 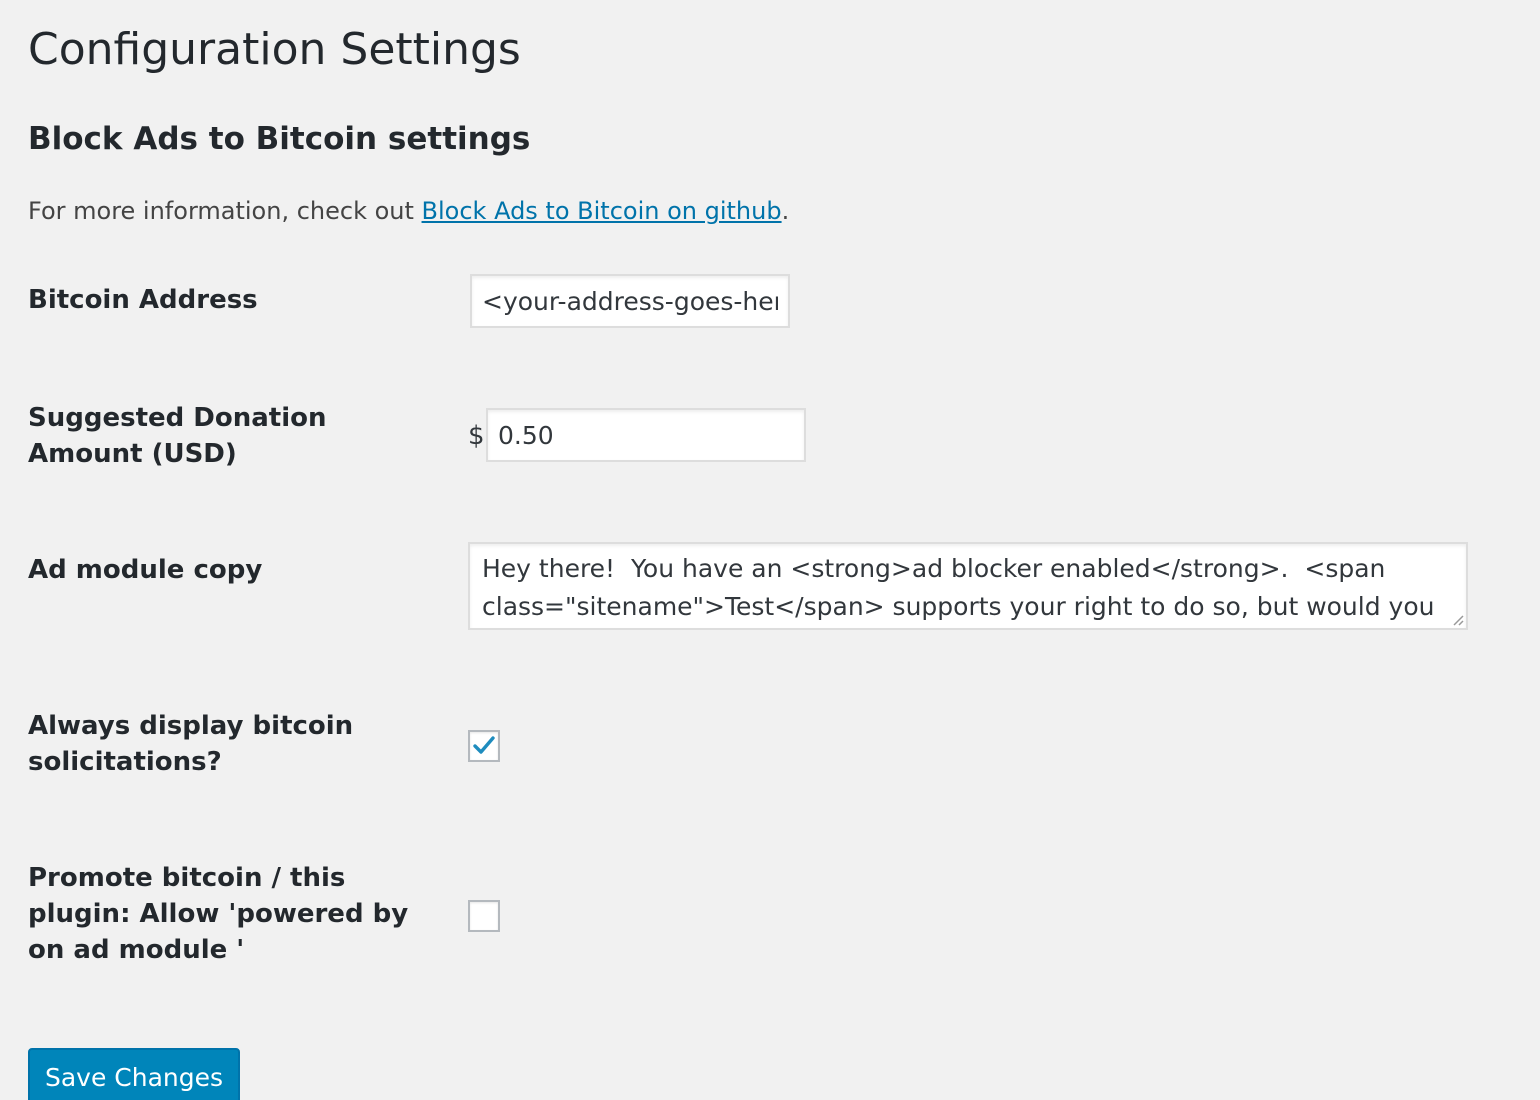 What do you see at coordinates (145, 570) in the screenshot?
I see `ad-module-copy-label: Ad module copy` at bounding box center [145, 570].